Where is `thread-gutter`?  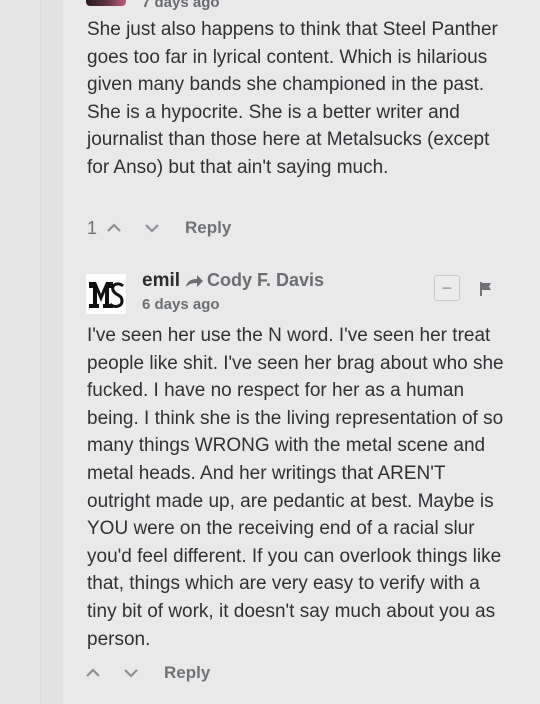 thread-gutter is located at coordinates (20, 352).